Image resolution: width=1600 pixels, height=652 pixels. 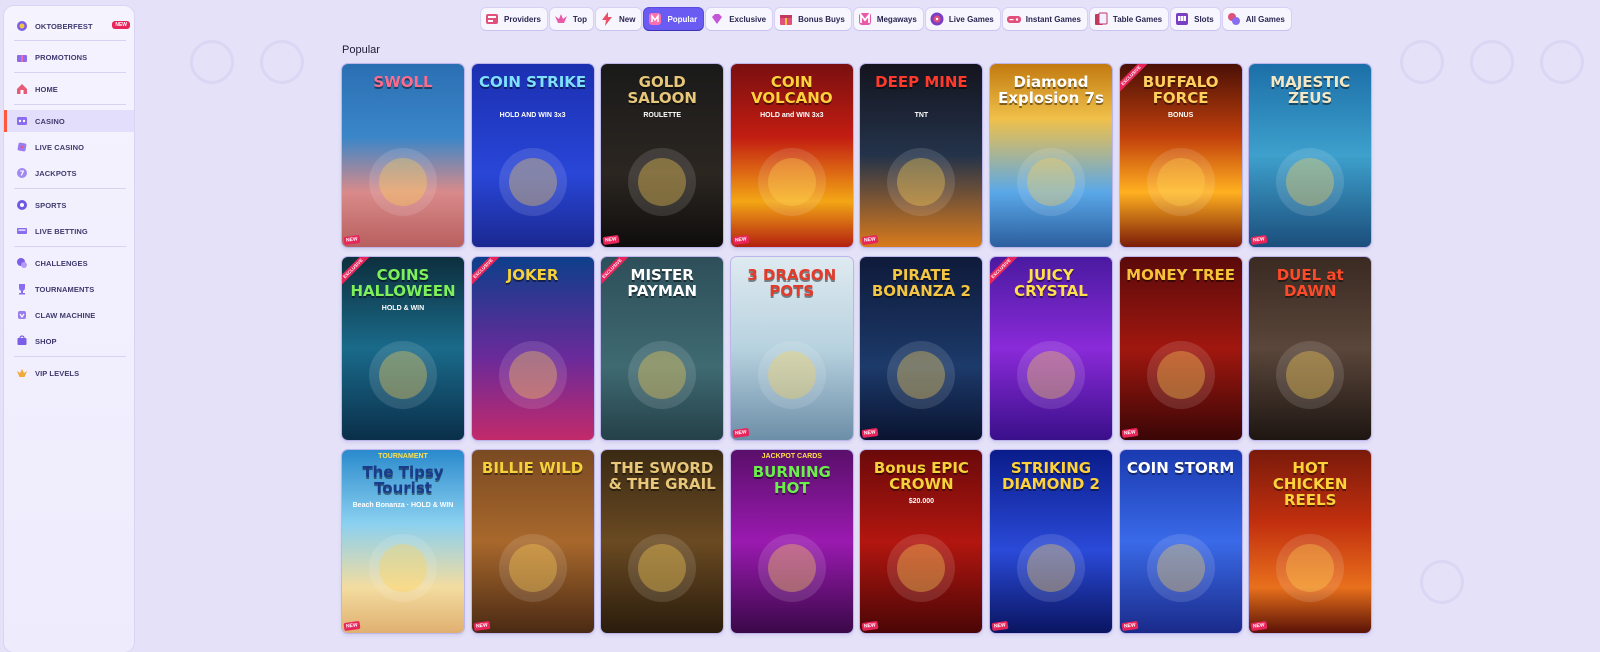 I want to click on sidebar-item-live-betting: LIVE BETTING, so click(x=69, y=231).